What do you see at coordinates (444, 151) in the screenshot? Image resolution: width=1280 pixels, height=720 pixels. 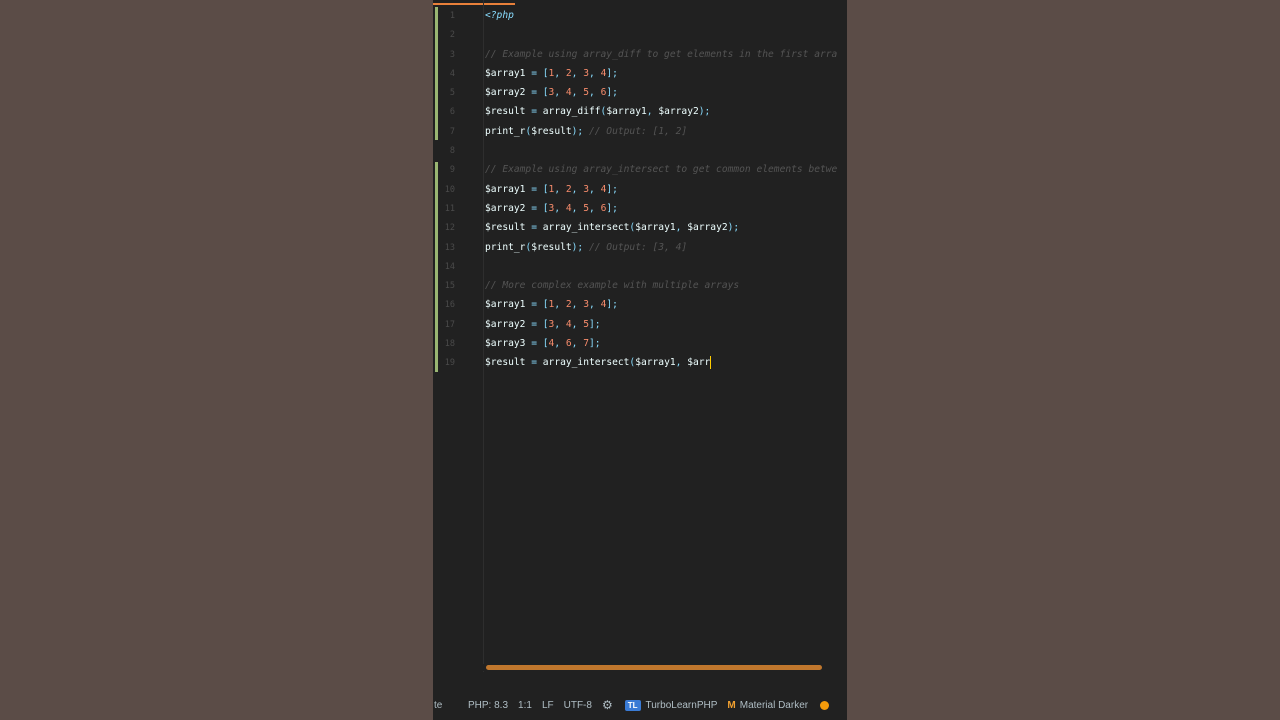 I see `line-number: 8` at bounding box center [444, 151].